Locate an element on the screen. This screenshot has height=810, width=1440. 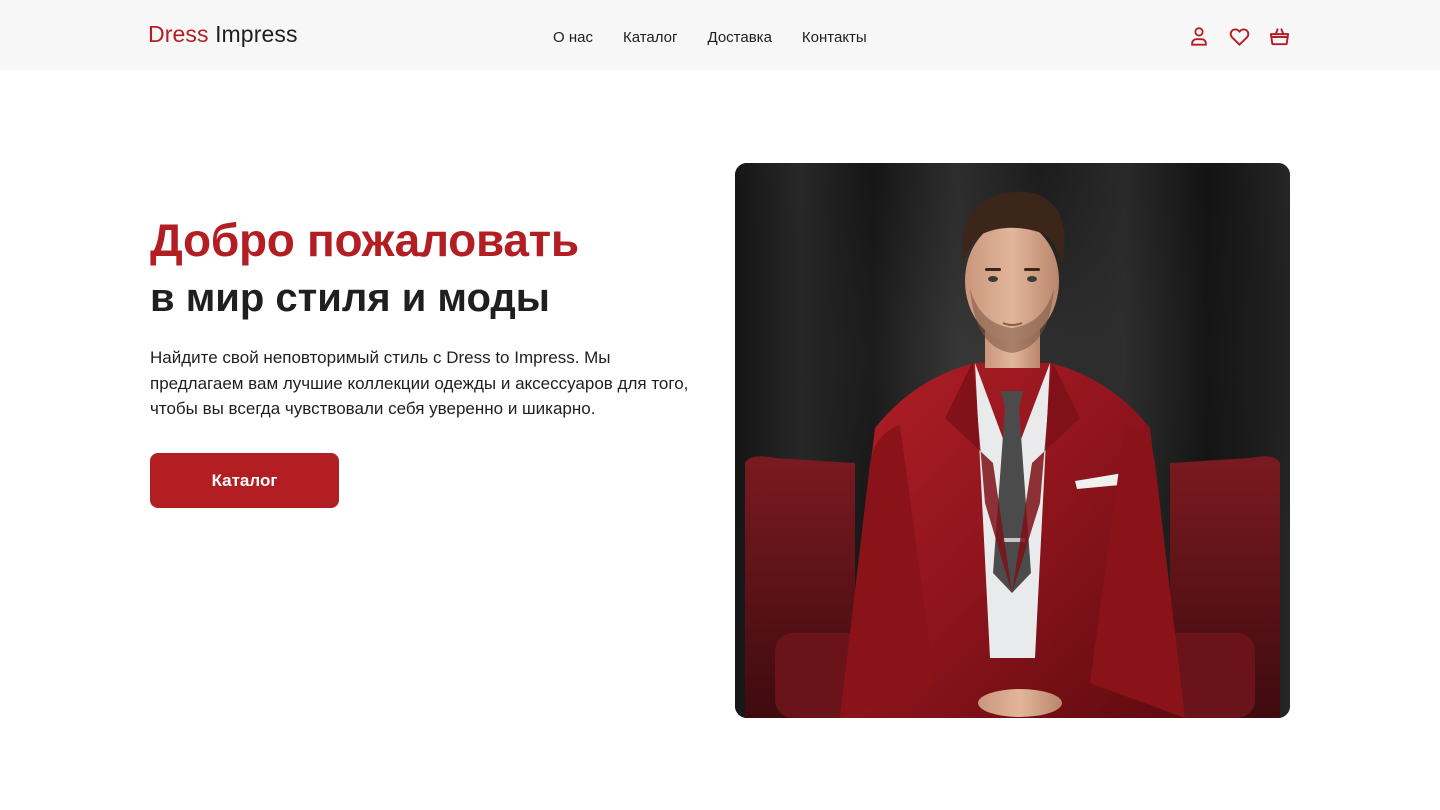
cart-icon is located at coordinates (1279, 36).